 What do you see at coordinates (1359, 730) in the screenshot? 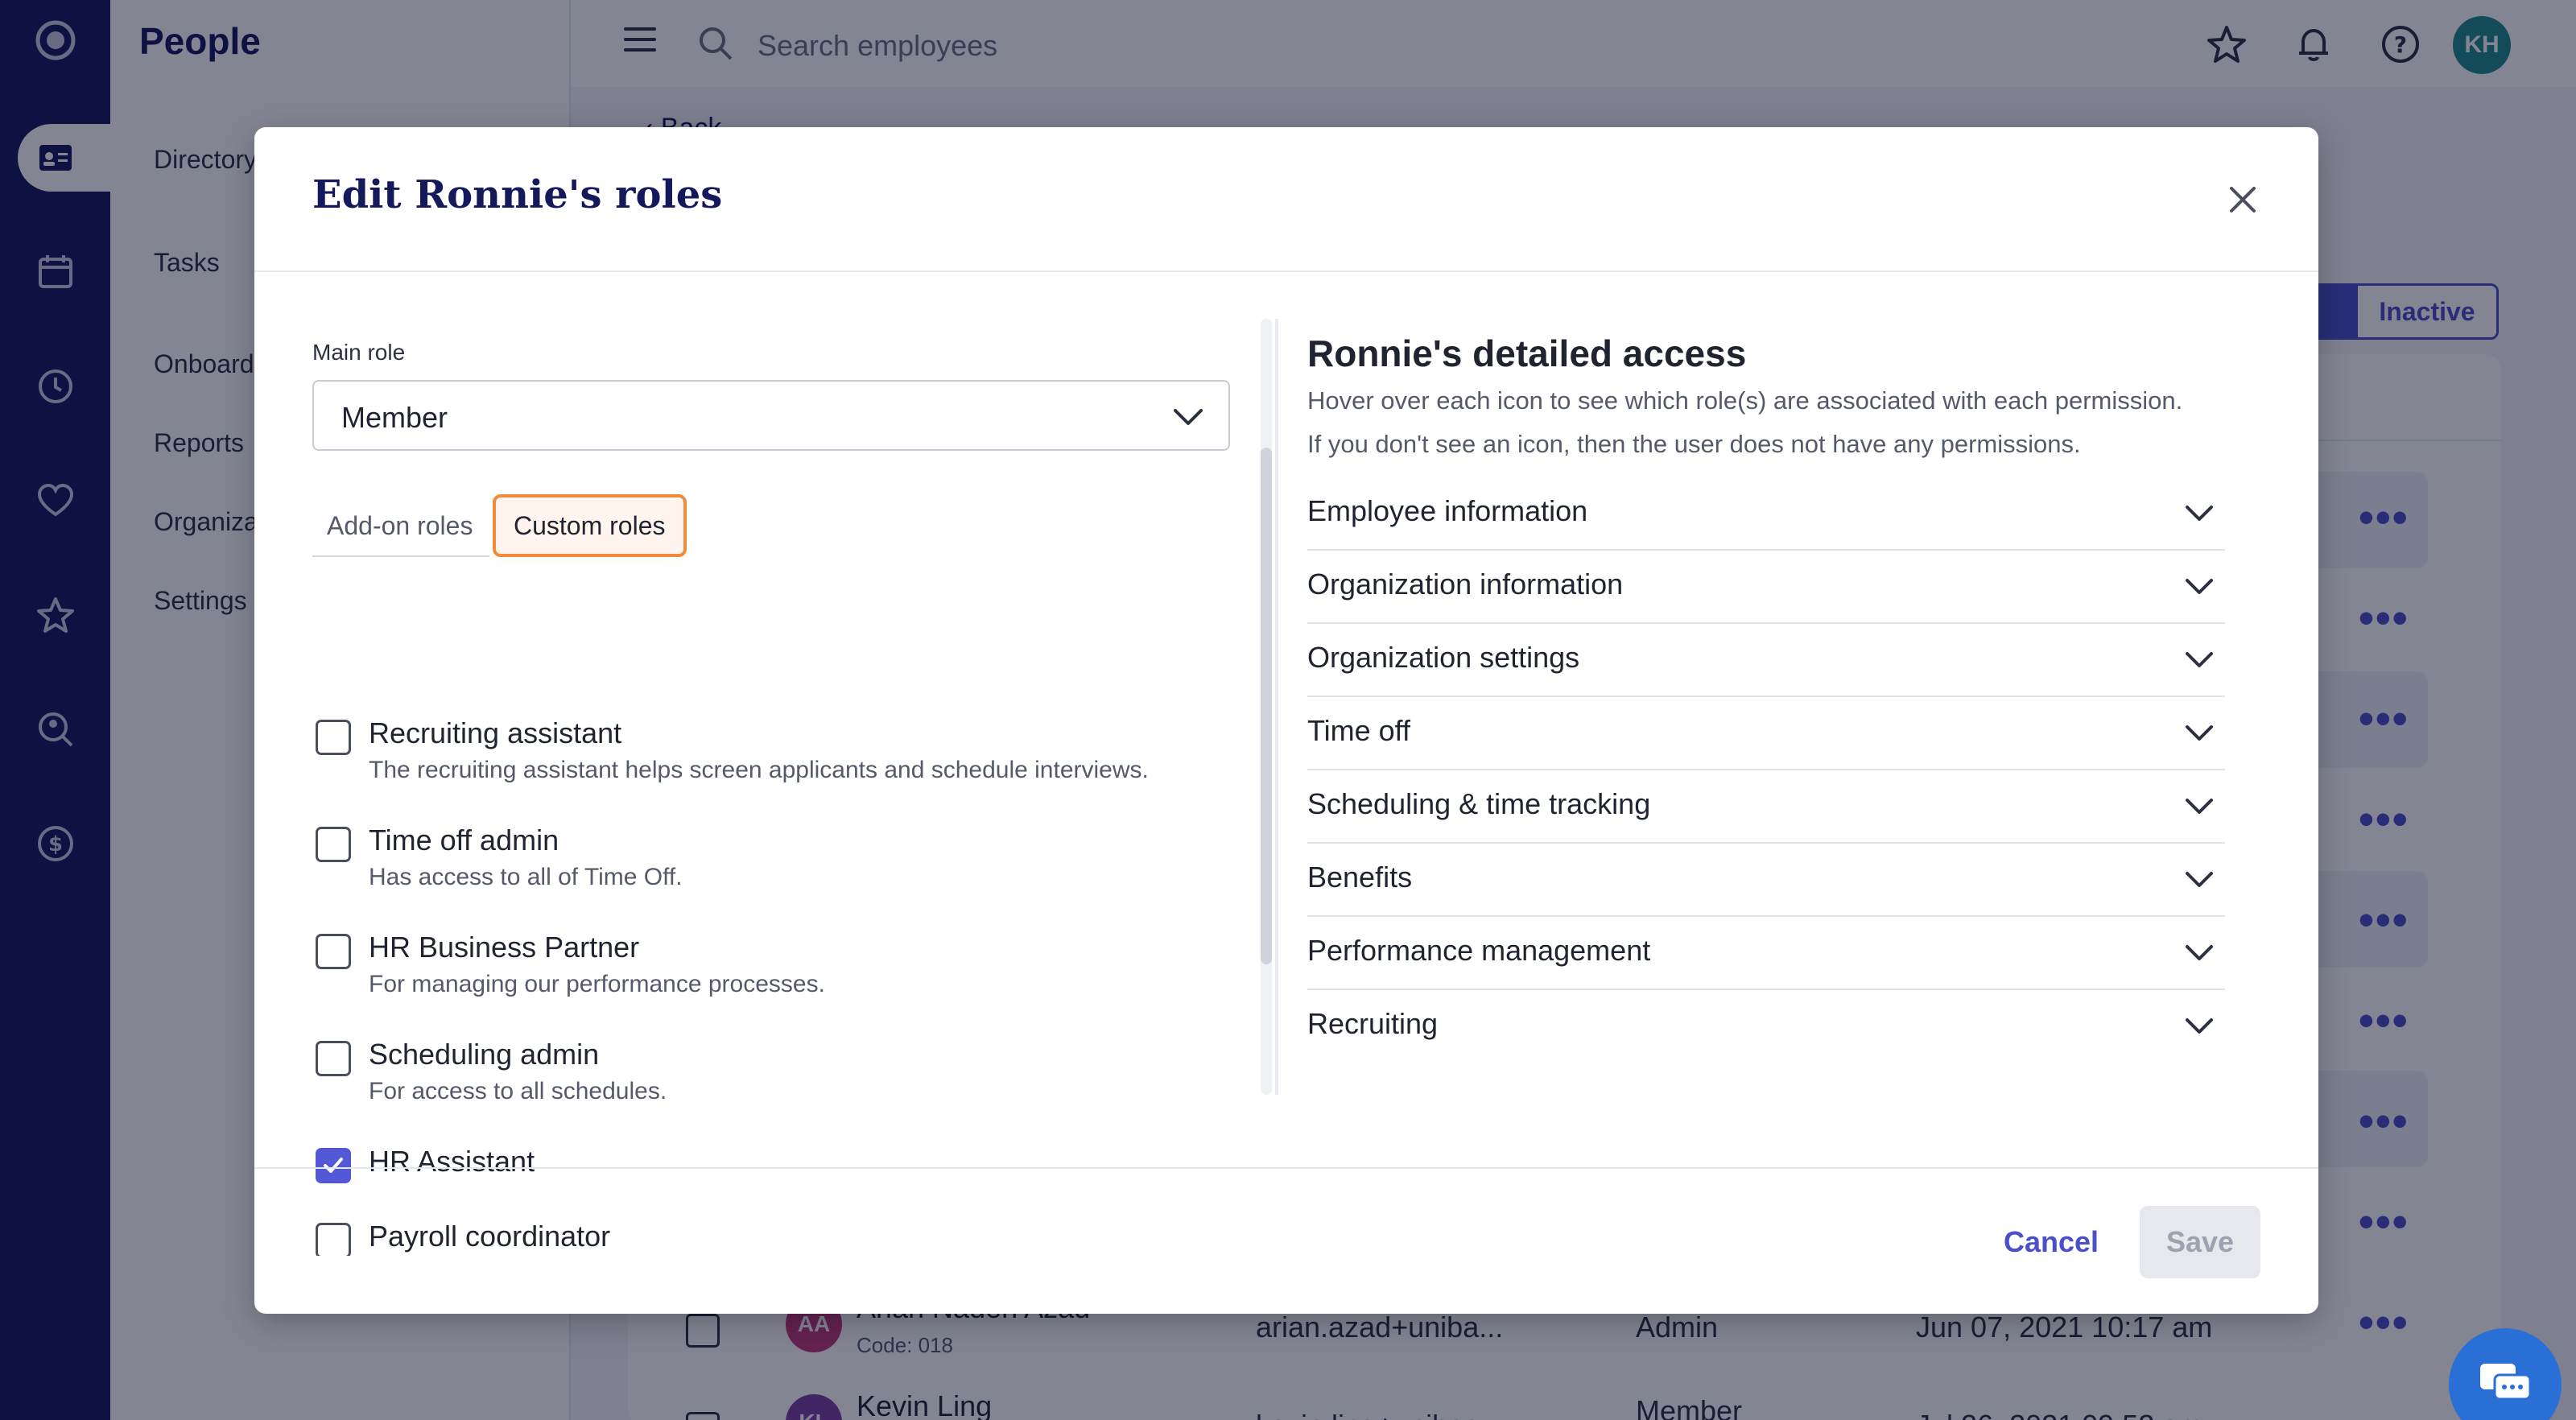
I see `access-section-label: Time off` at bounding box center [1359, 730].